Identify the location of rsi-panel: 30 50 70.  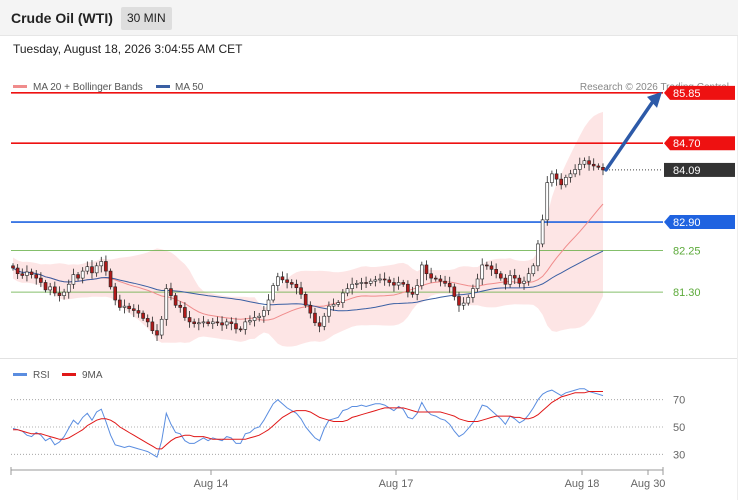
(348, 424).